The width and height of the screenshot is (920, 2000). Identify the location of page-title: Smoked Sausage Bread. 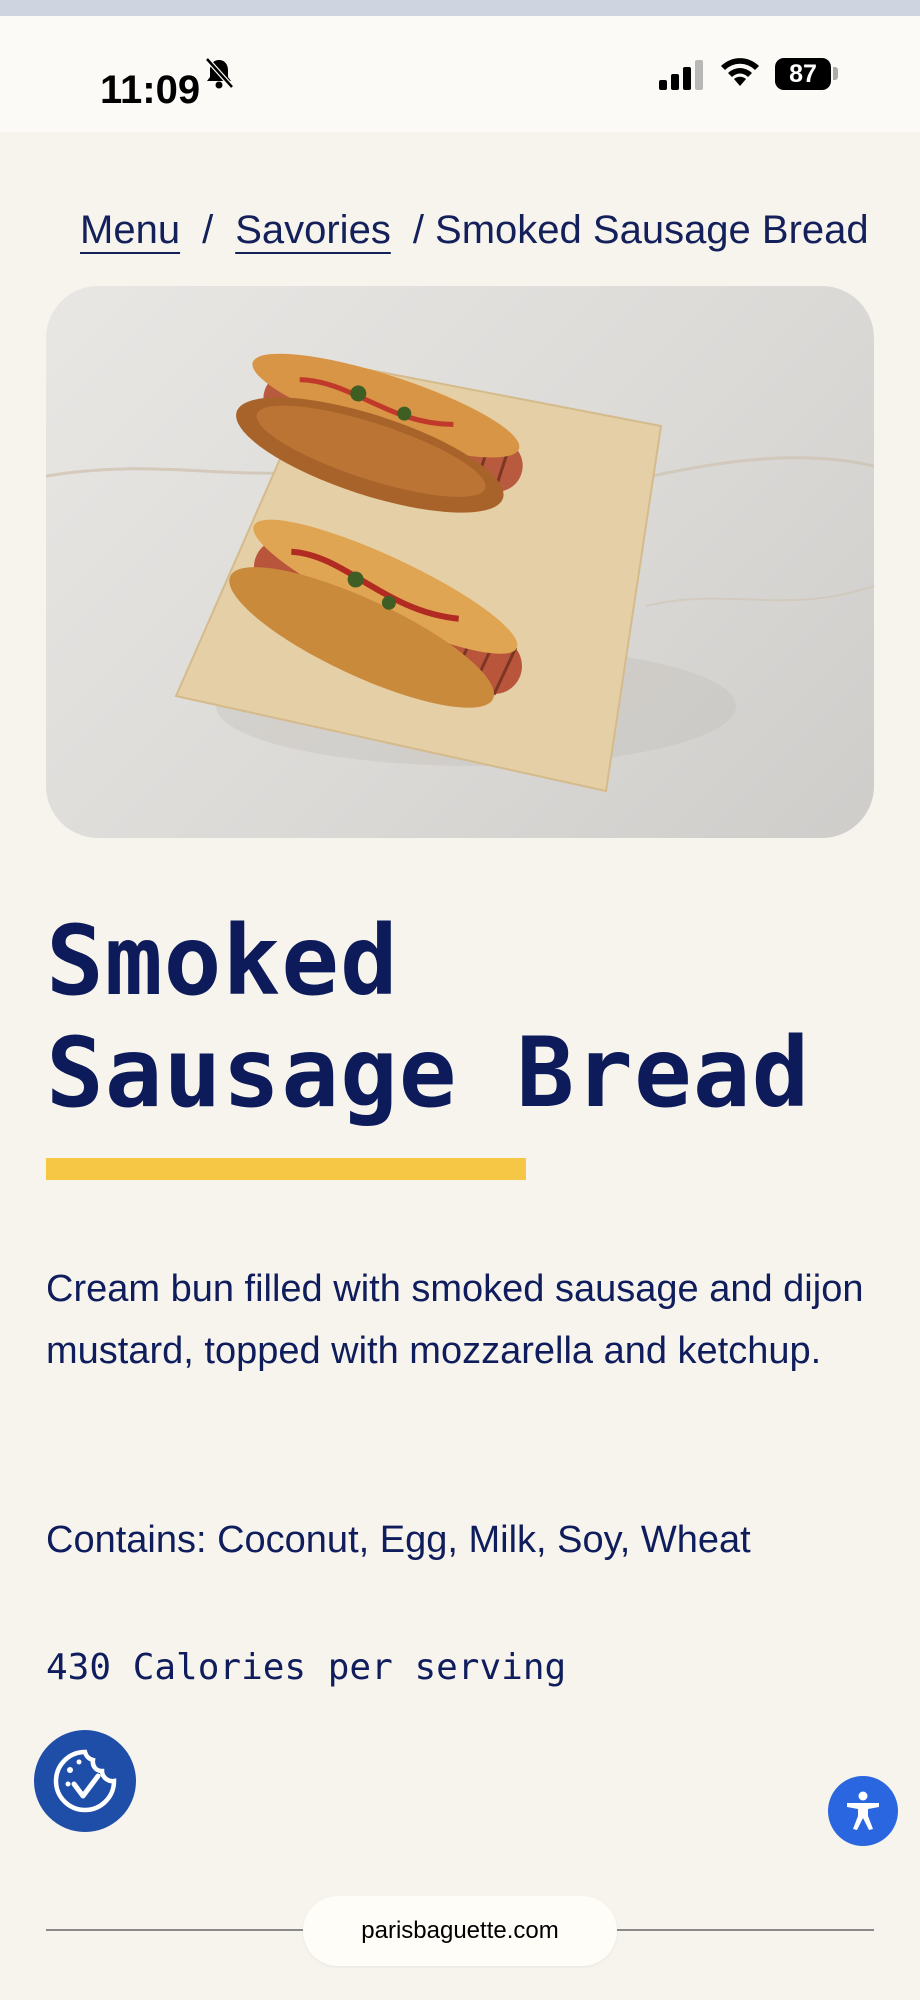
(456, 1017).